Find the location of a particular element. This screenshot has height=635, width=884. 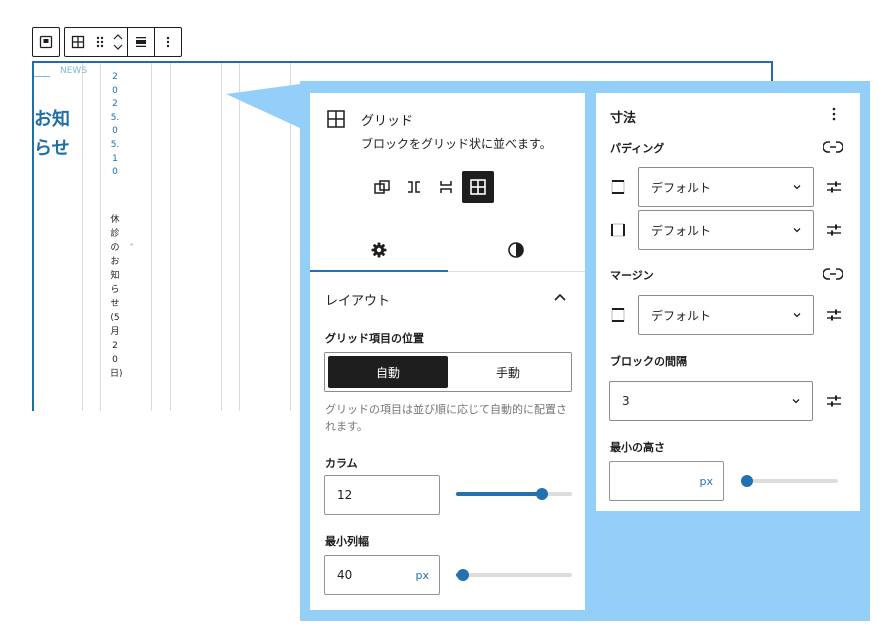

block-spacing-label: ブロックの間隔 is located at coordinates (648, 361).